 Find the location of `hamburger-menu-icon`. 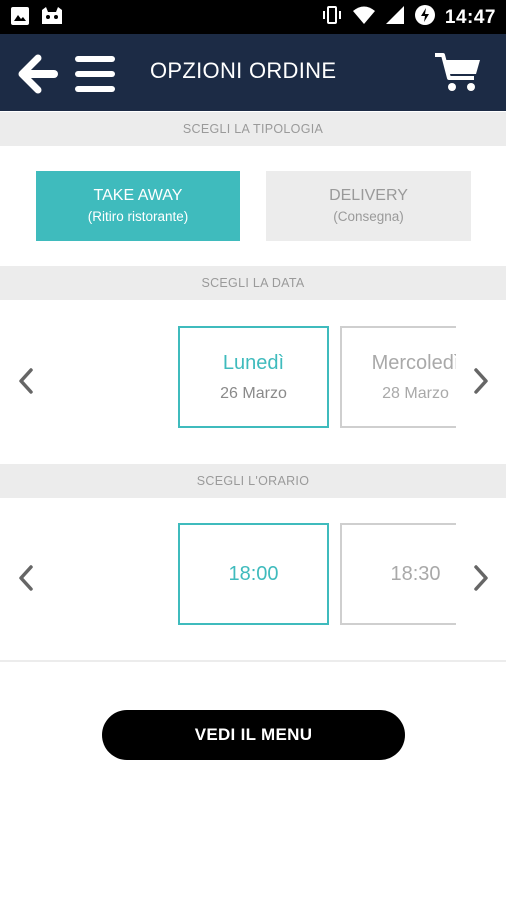

hamburger-menu-icon is located at coordinates (95, 74).